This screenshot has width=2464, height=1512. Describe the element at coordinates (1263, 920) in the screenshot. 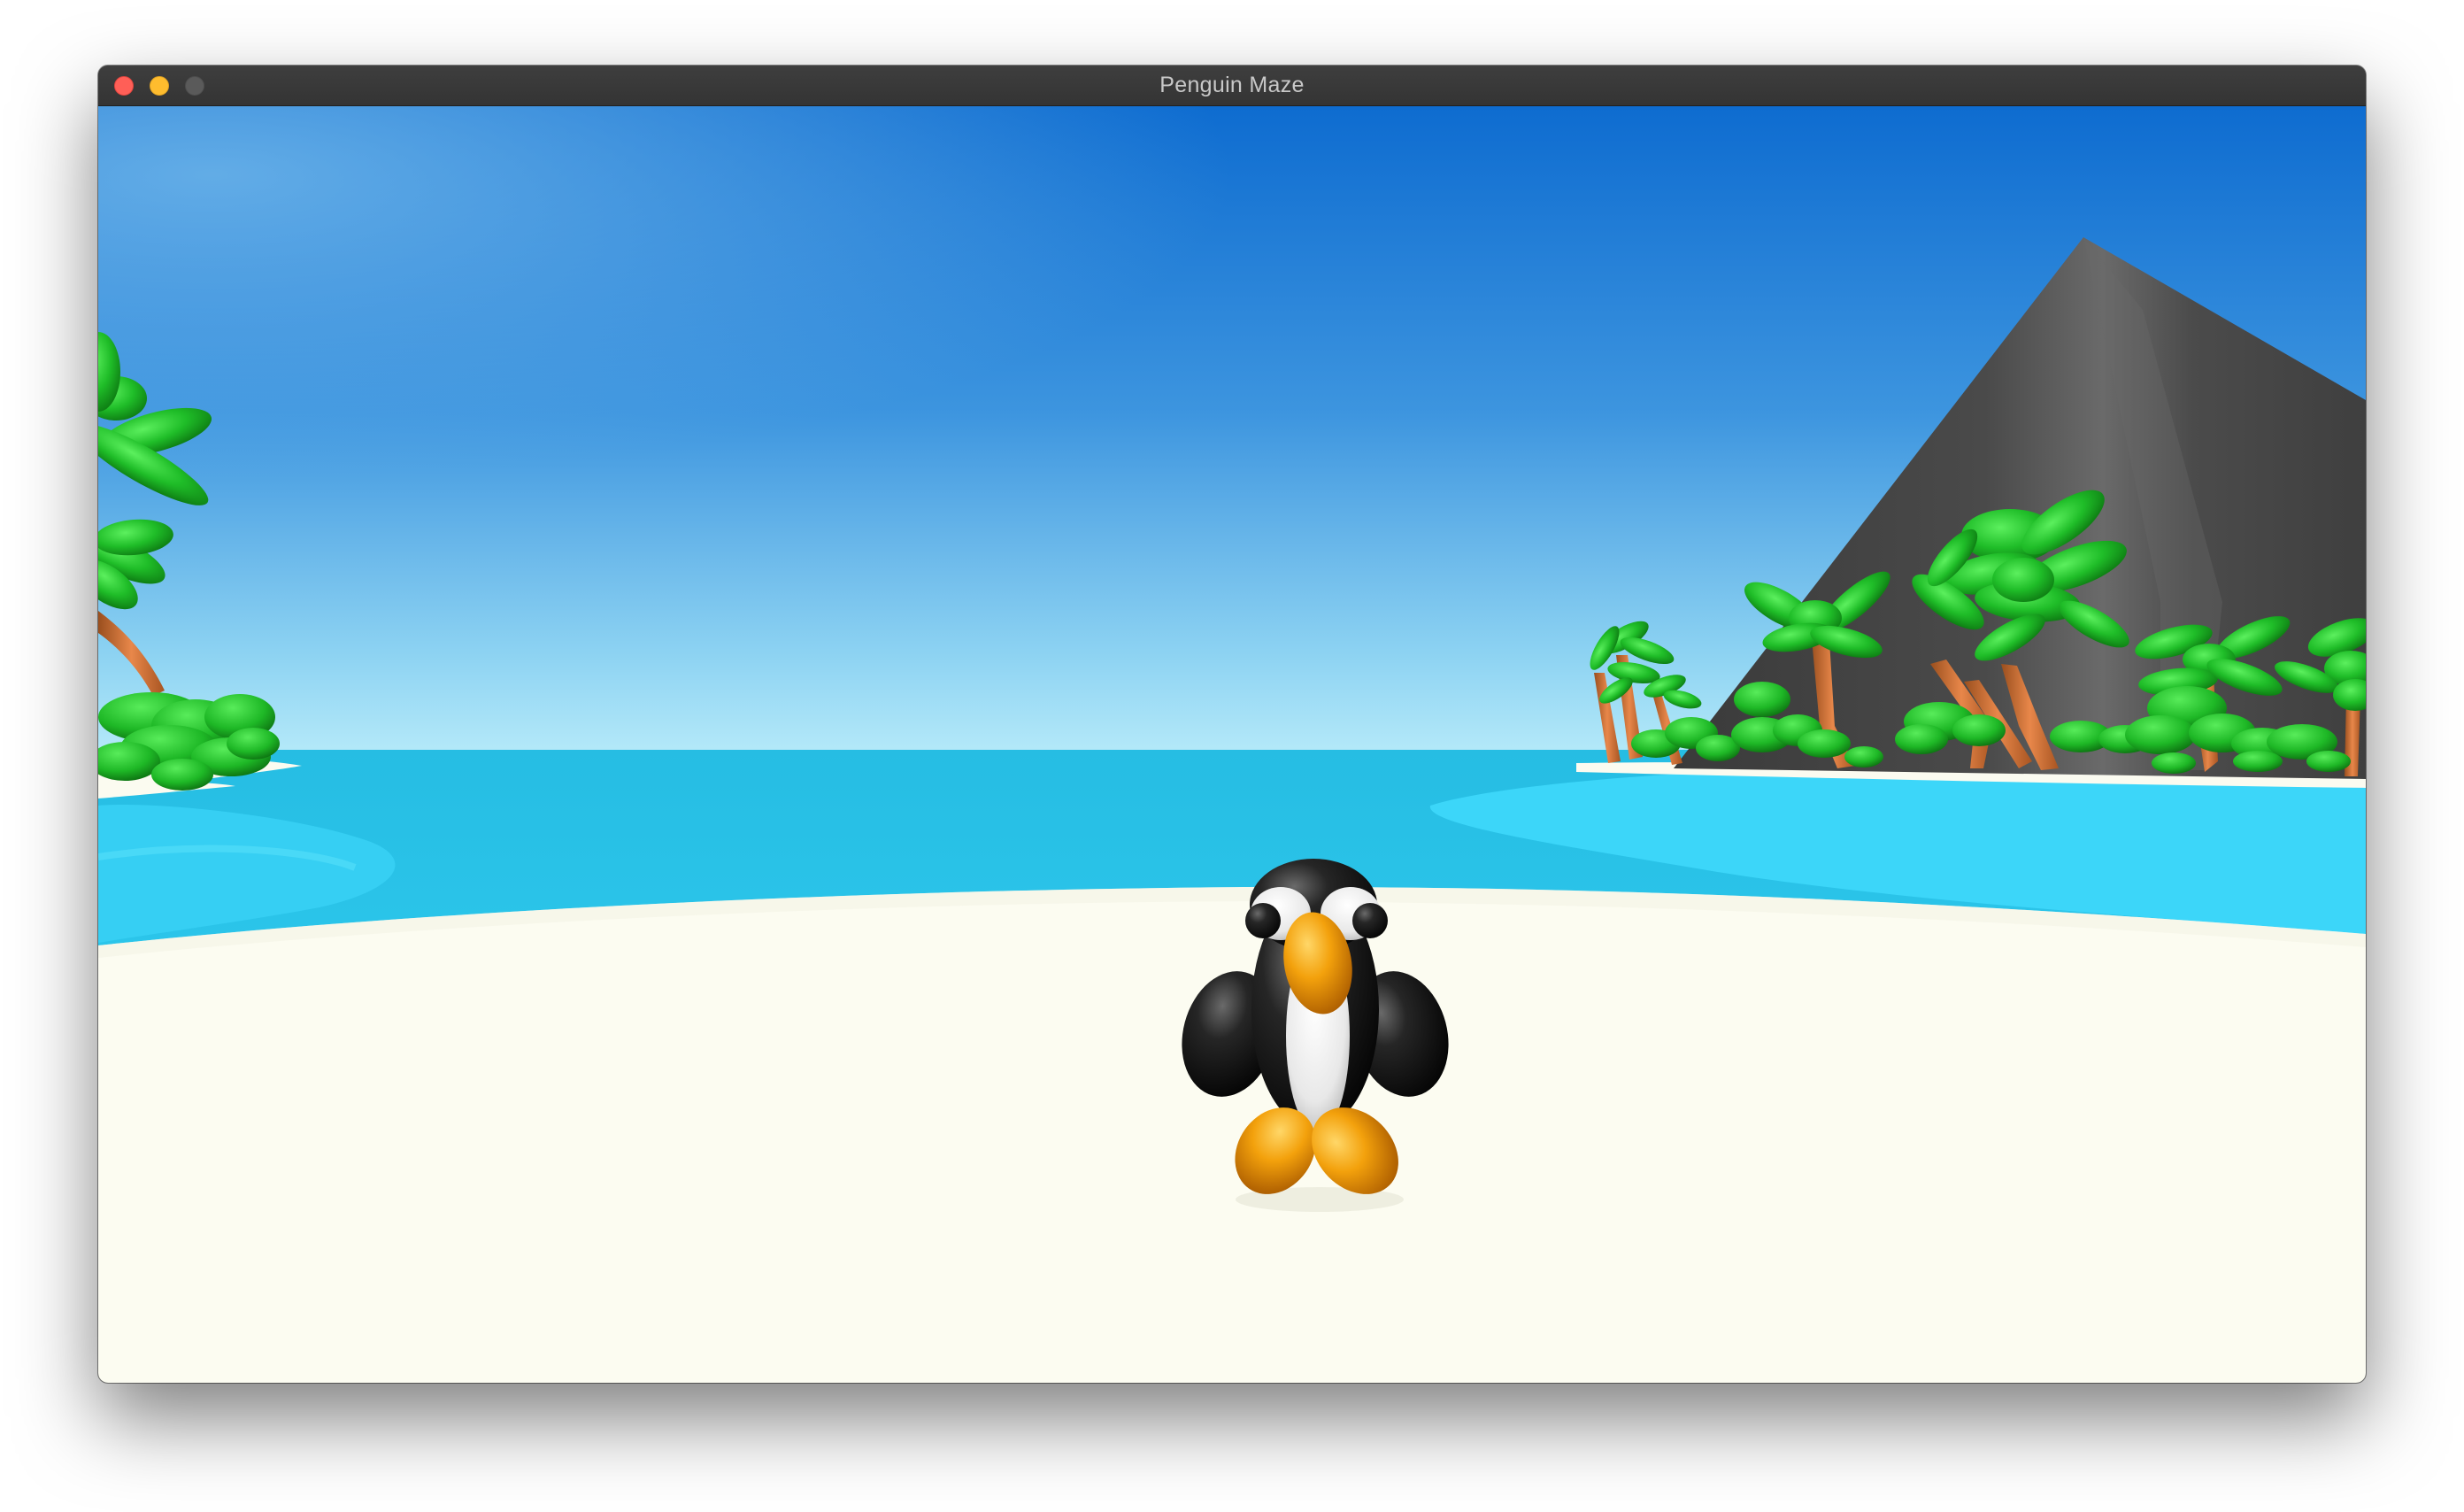

I see `penguin-pupil-left` at that location.